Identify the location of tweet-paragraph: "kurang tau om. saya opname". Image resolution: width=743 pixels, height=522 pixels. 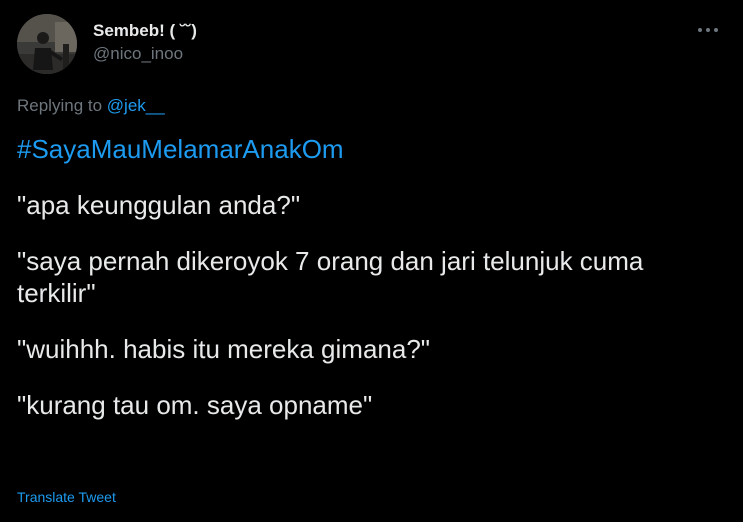
(195, 405).